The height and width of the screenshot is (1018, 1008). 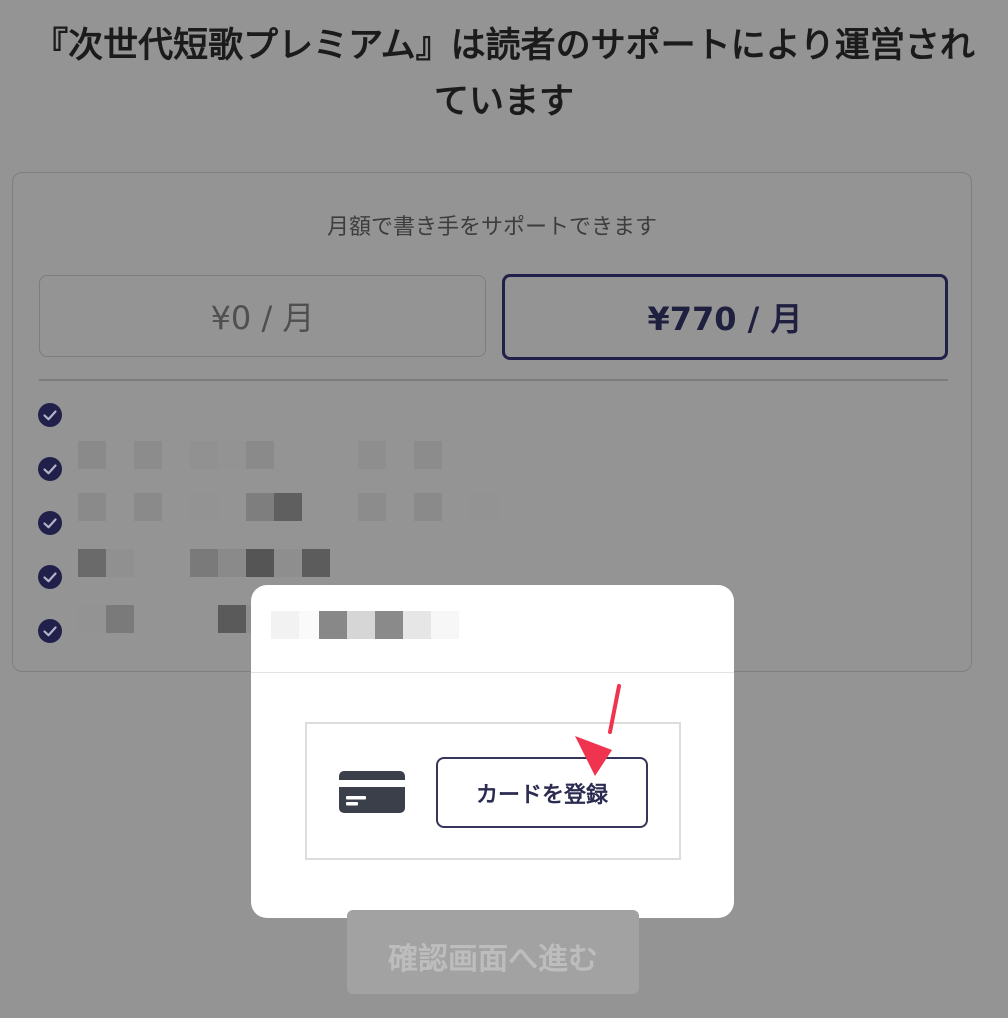 I want to click on page-title: 『次世代短歌プレミアム』は読者のサポートにより運営されています, so click(x=504, y=74).